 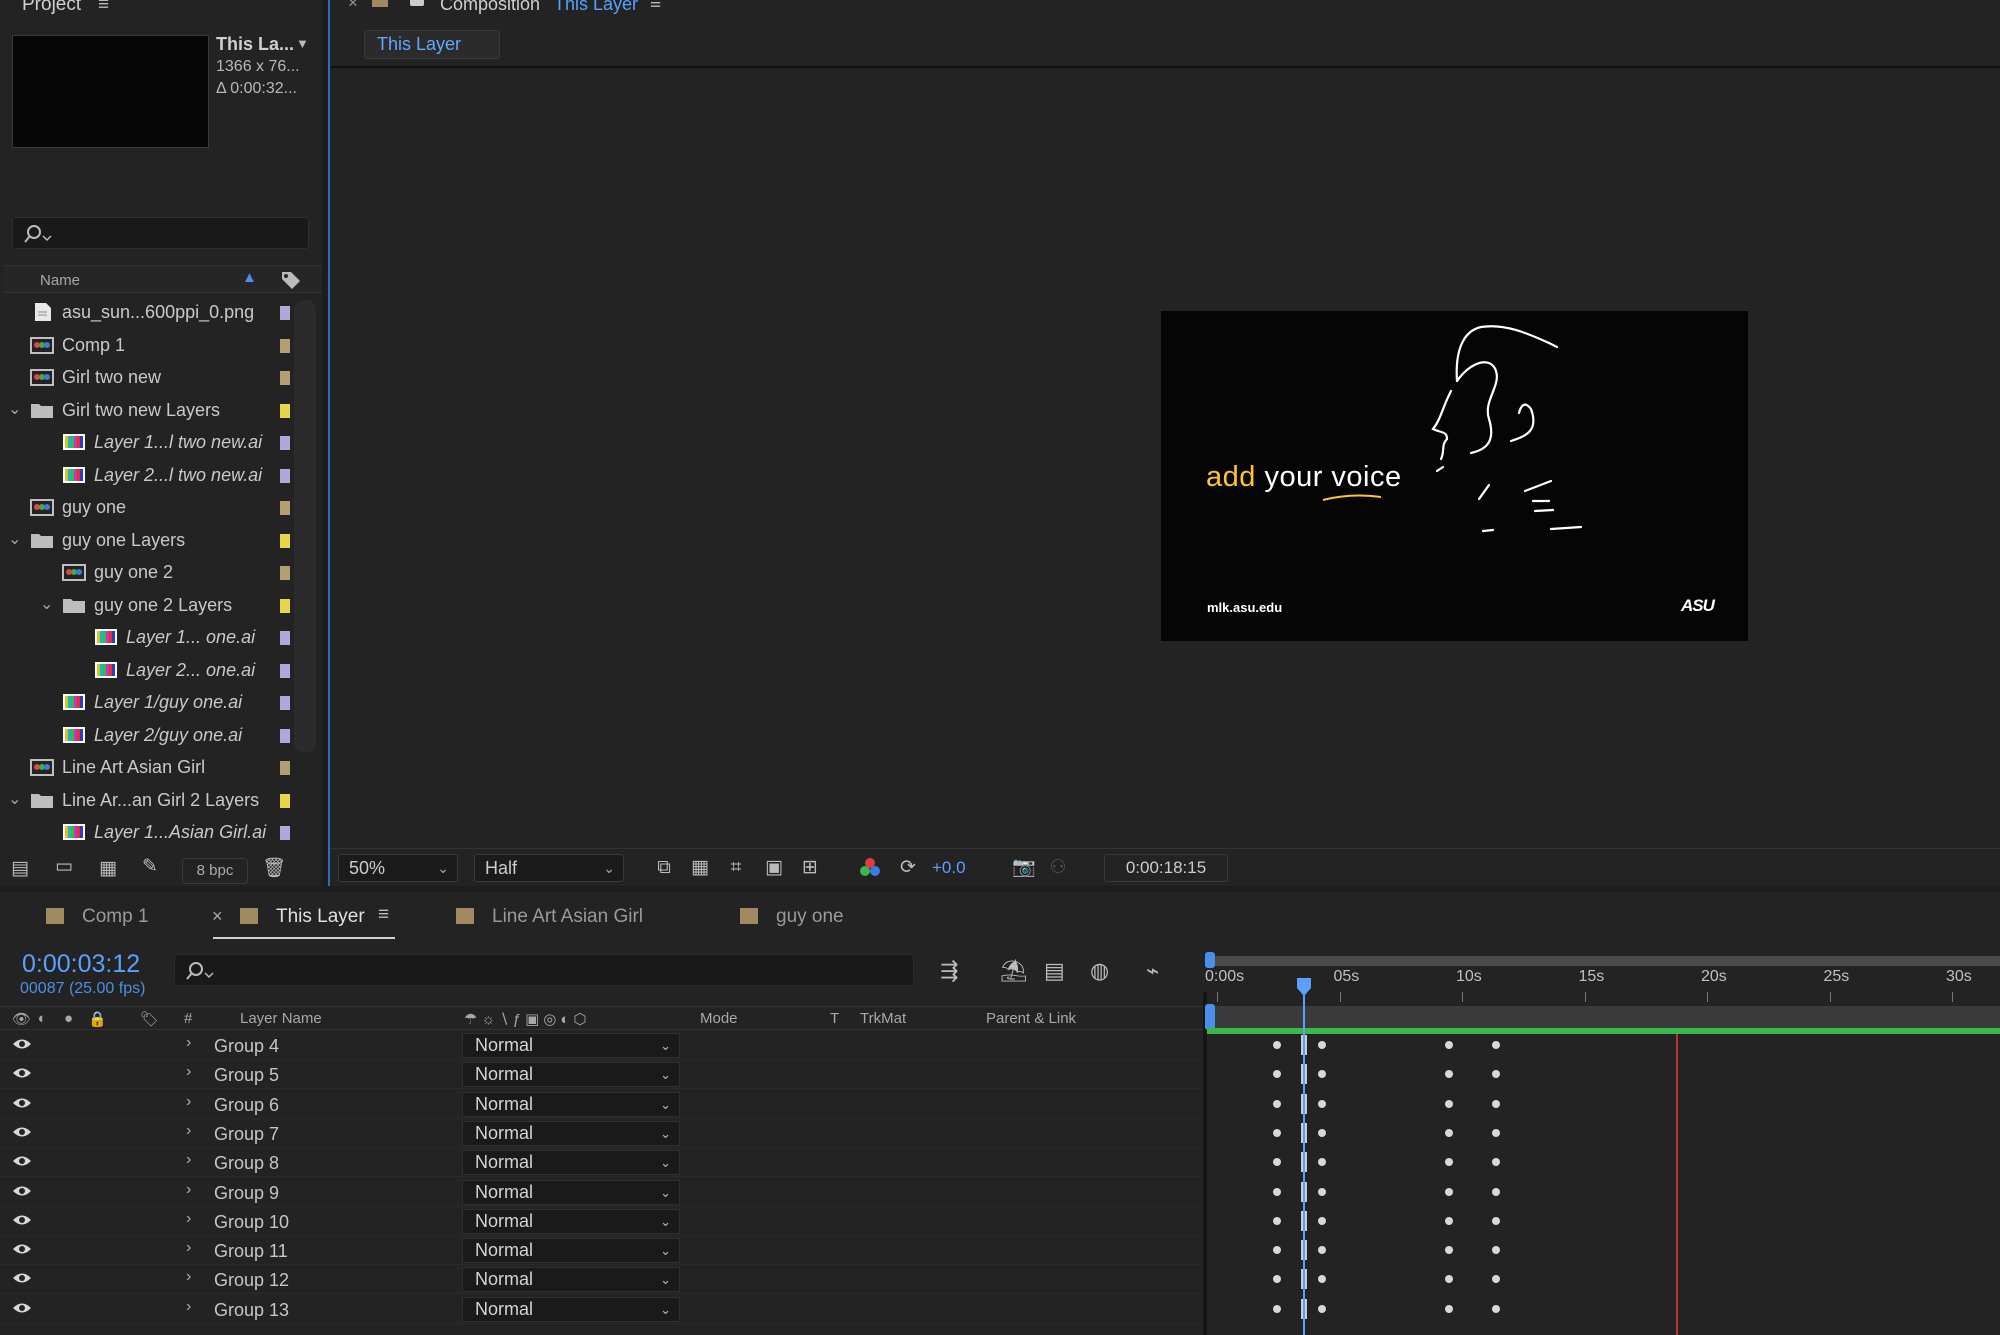 I want to click on graph-editor-icon: ⌁, so click(x=1152, y=971).